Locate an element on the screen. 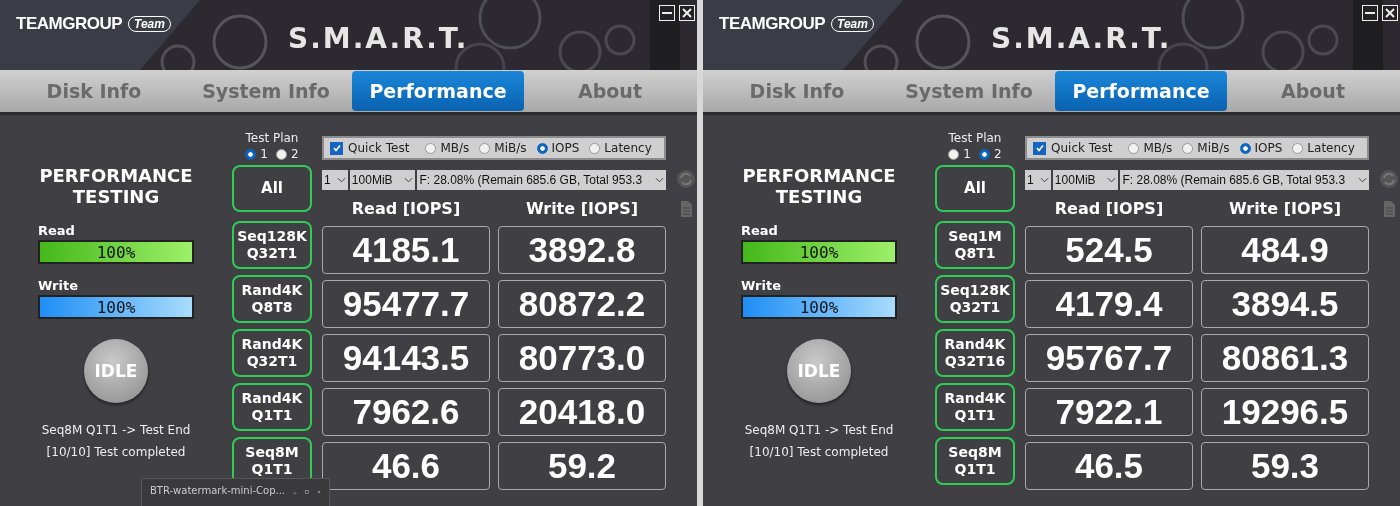 Image resolution: width=1400 pixels, height=506 pixels. read-value: 4185.1 is located at coordinates (406, 250).